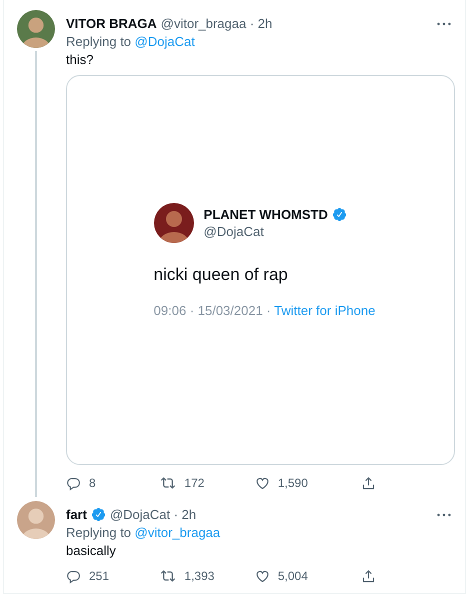 The width and height of the screenshot is (469, 600). I want to click on source-link: Twitter for iPhone, so click(325, 310).